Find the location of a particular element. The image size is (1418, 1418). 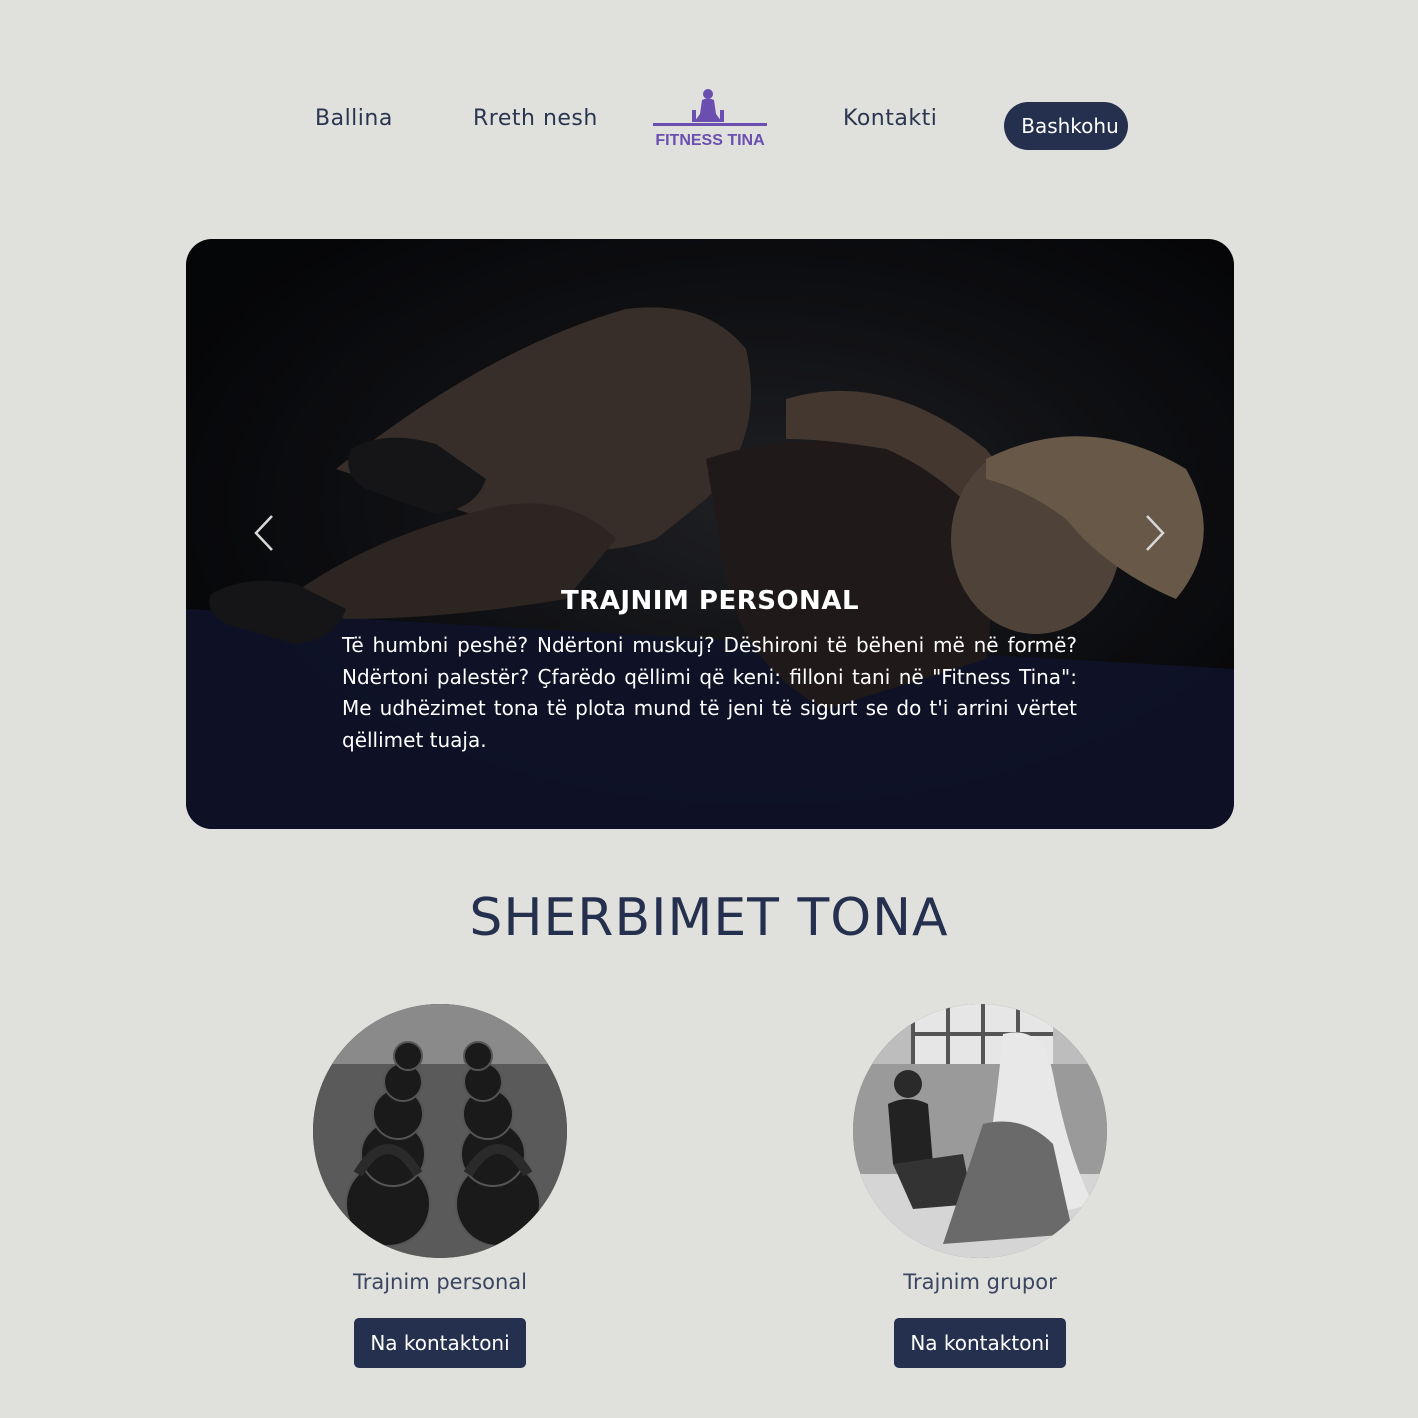

nav-link-about: Rreth nesh is located at coordinates (535, 118).